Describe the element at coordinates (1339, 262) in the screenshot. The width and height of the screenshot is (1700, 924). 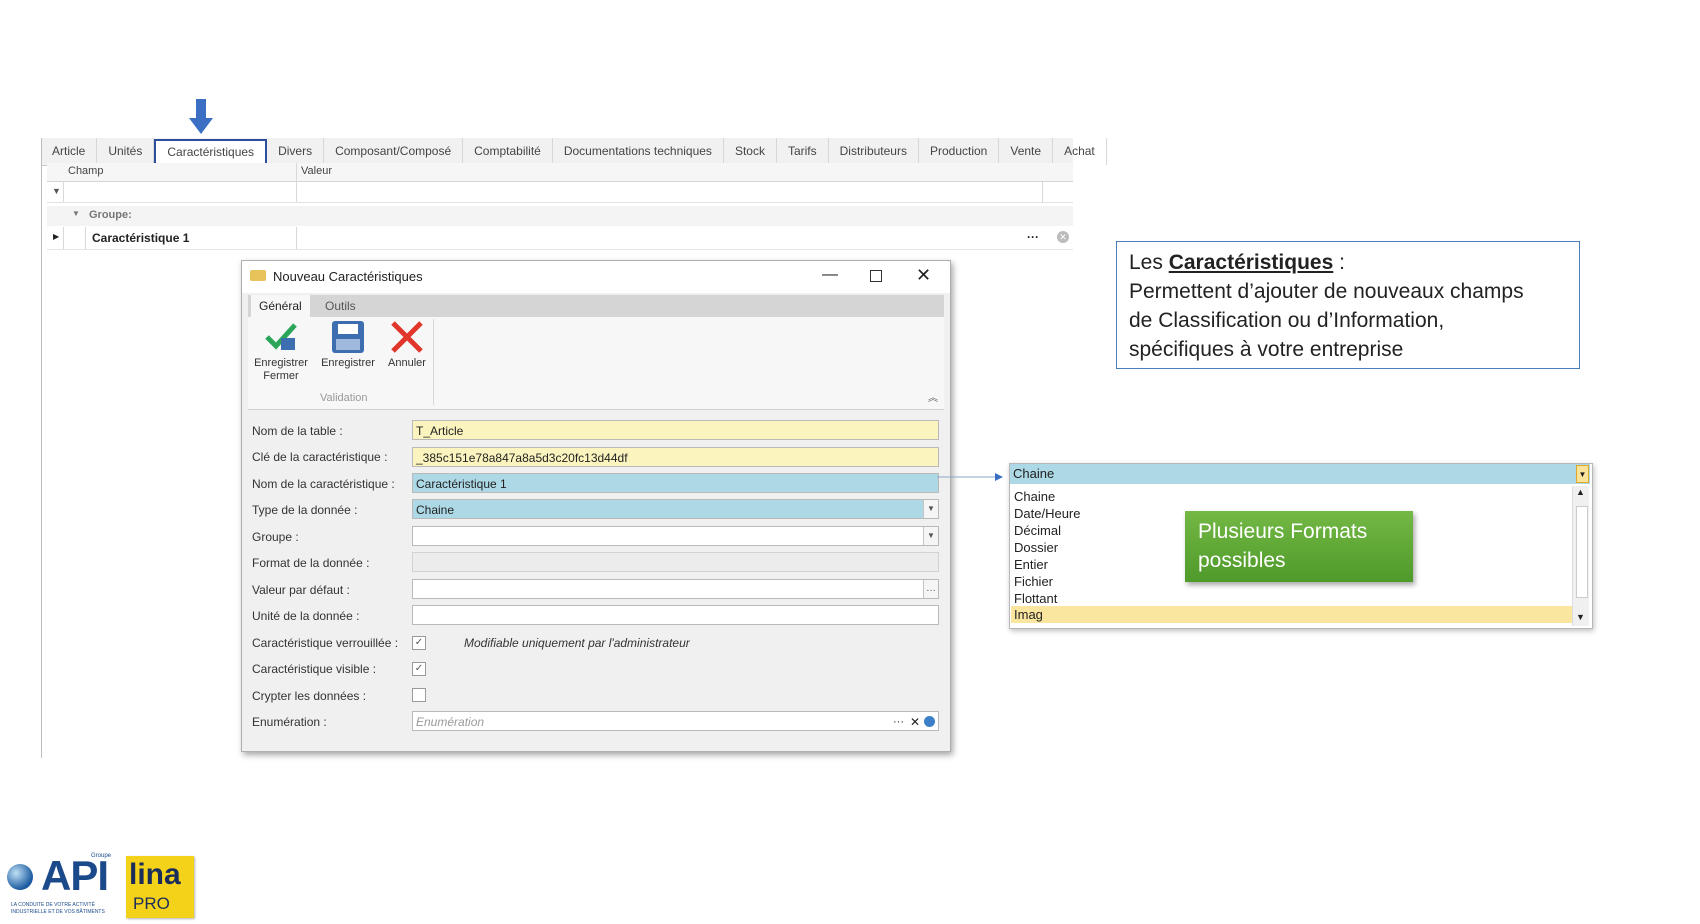
I see `callout-suffix: :` at that location.